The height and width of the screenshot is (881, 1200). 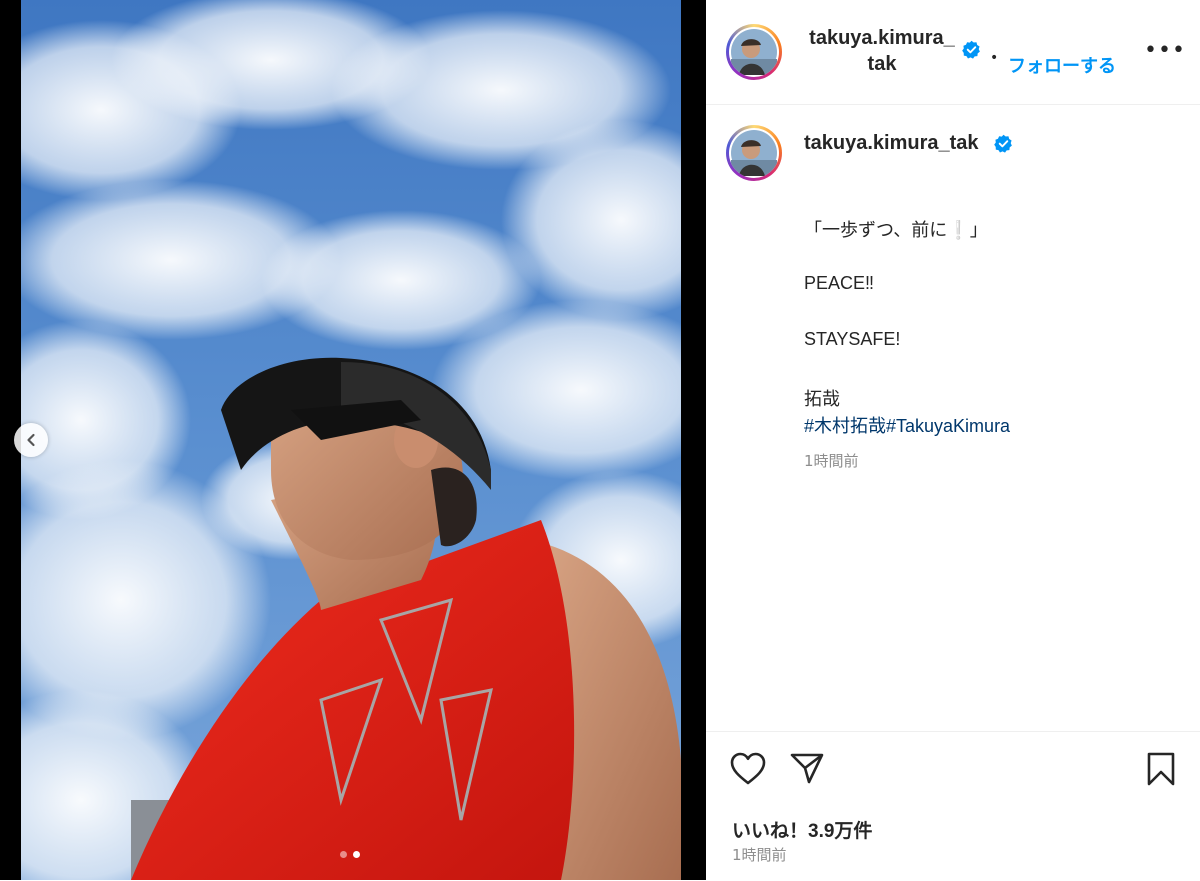 I want to click on caption-avatar, so click(x=754, y=153).